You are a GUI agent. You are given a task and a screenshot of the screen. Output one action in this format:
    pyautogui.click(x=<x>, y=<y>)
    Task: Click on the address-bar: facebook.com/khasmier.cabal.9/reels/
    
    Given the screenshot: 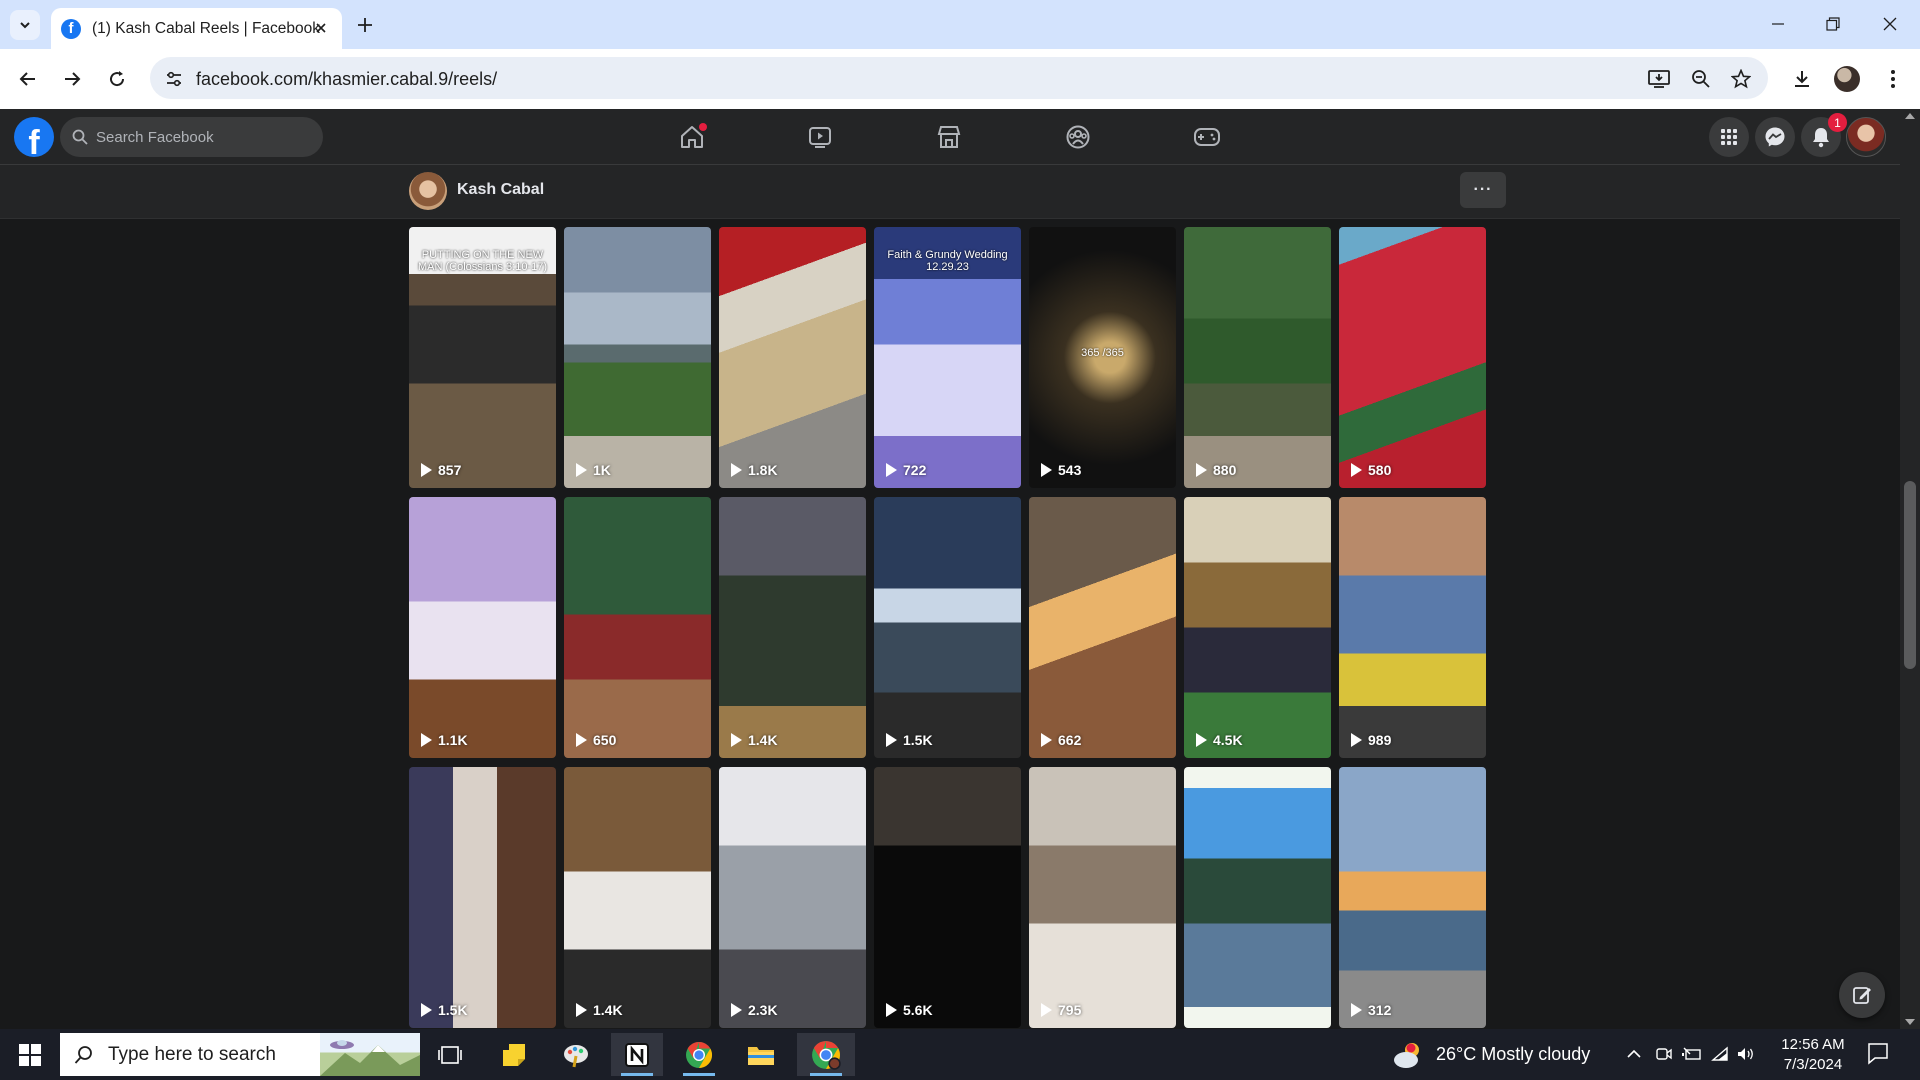 What is the action you would take?
    pyautogui.click(x=959, y=78)
    